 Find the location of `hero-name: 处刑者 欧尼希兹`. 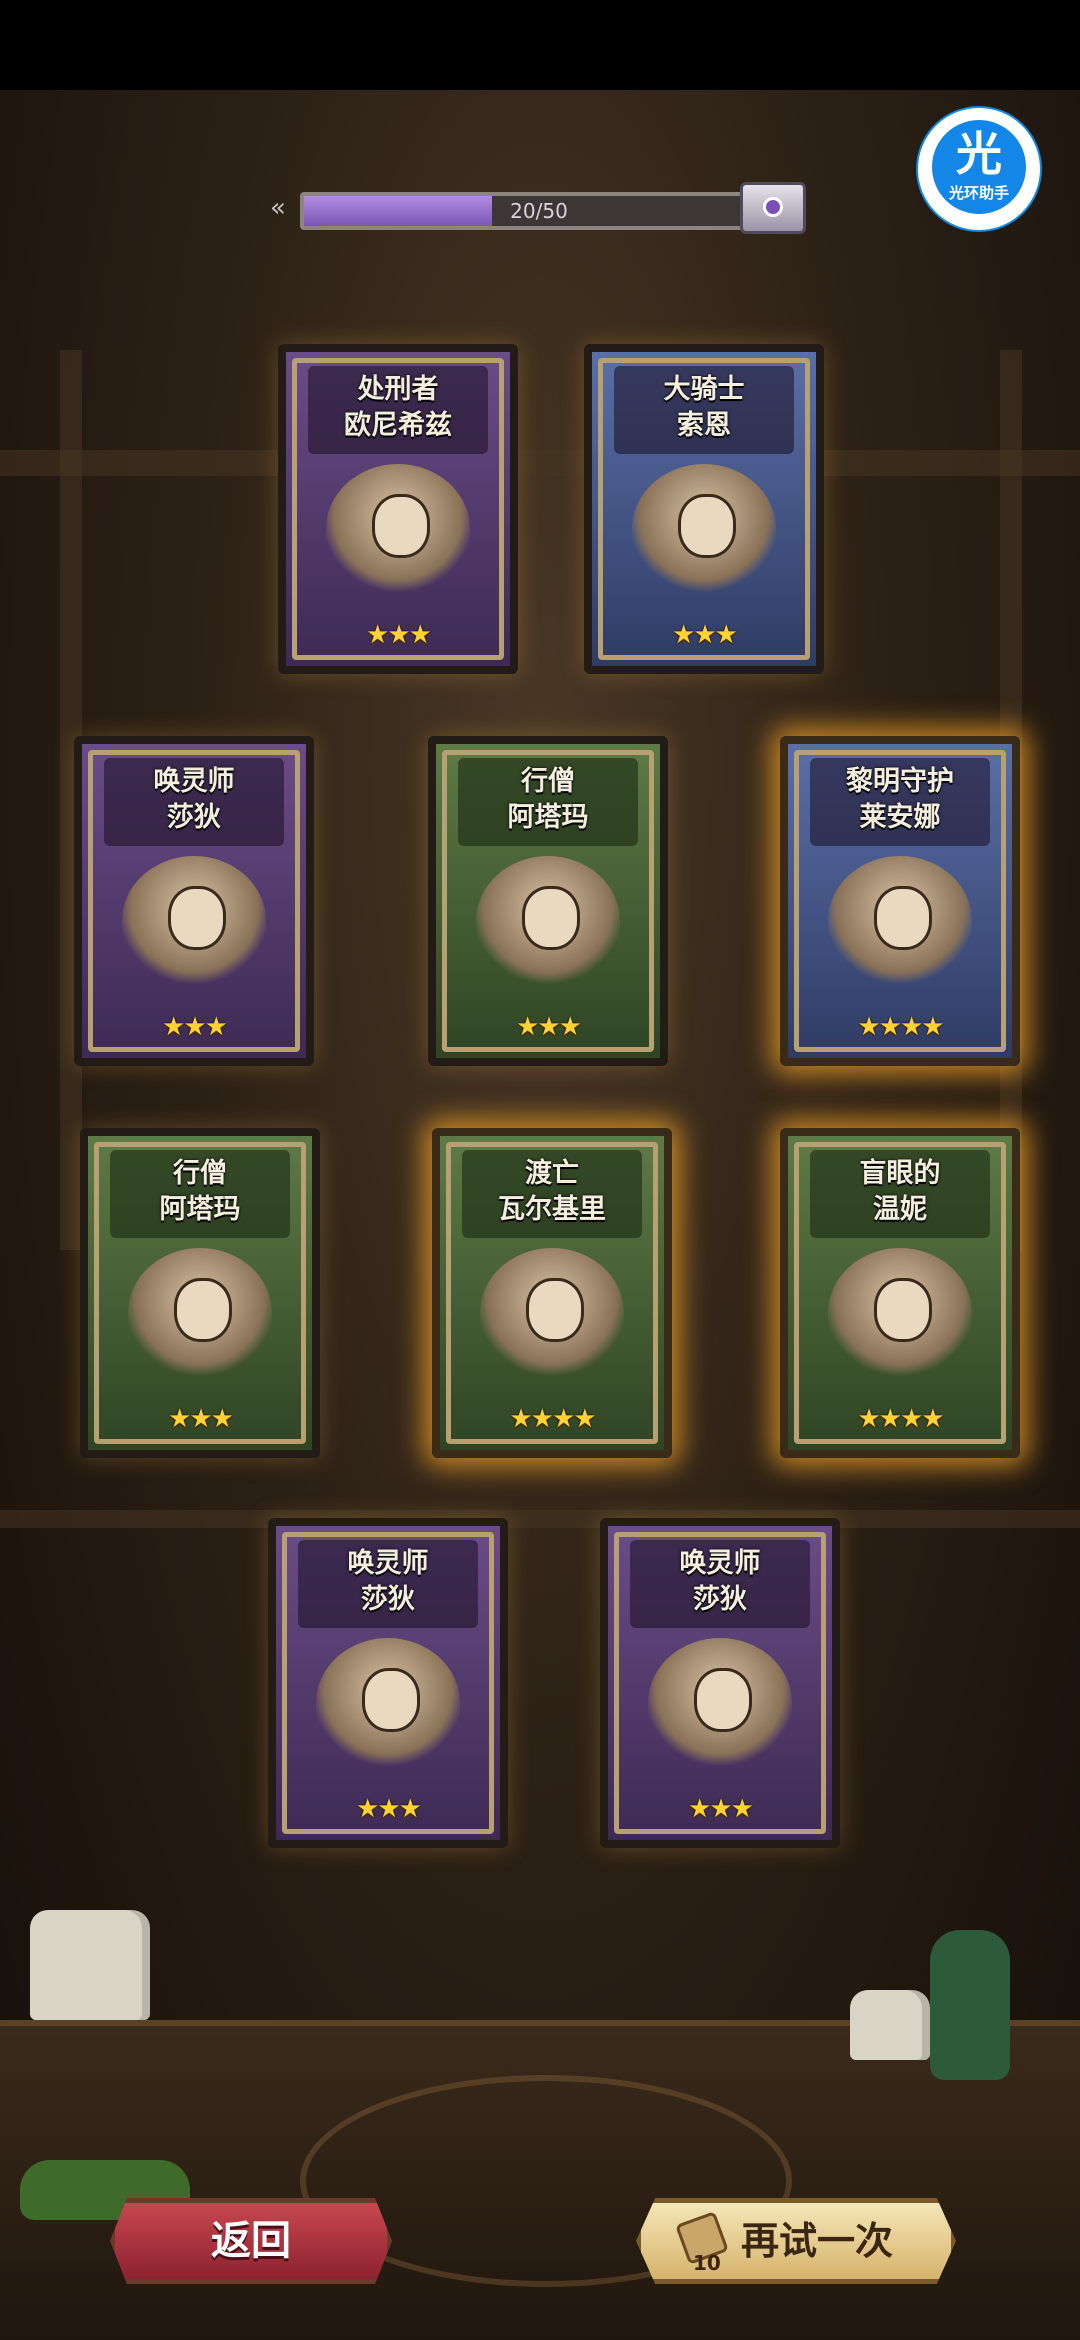

hero-name: 处刑者 欧尼希兹 is located at coordinates (398, 410).